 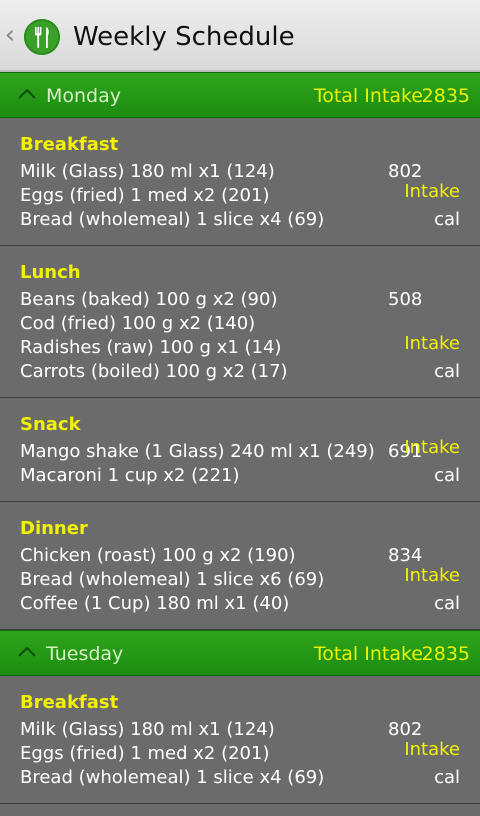 I want to click on day-header-tuesday: Tuesday Total Intake 2835, so click(x=240, y=653).